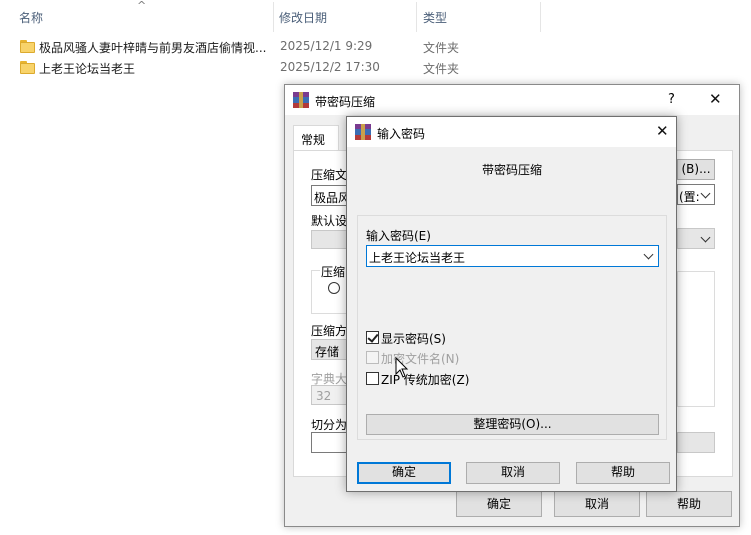  I want to click on column-type: 类型, so click(435, 17).